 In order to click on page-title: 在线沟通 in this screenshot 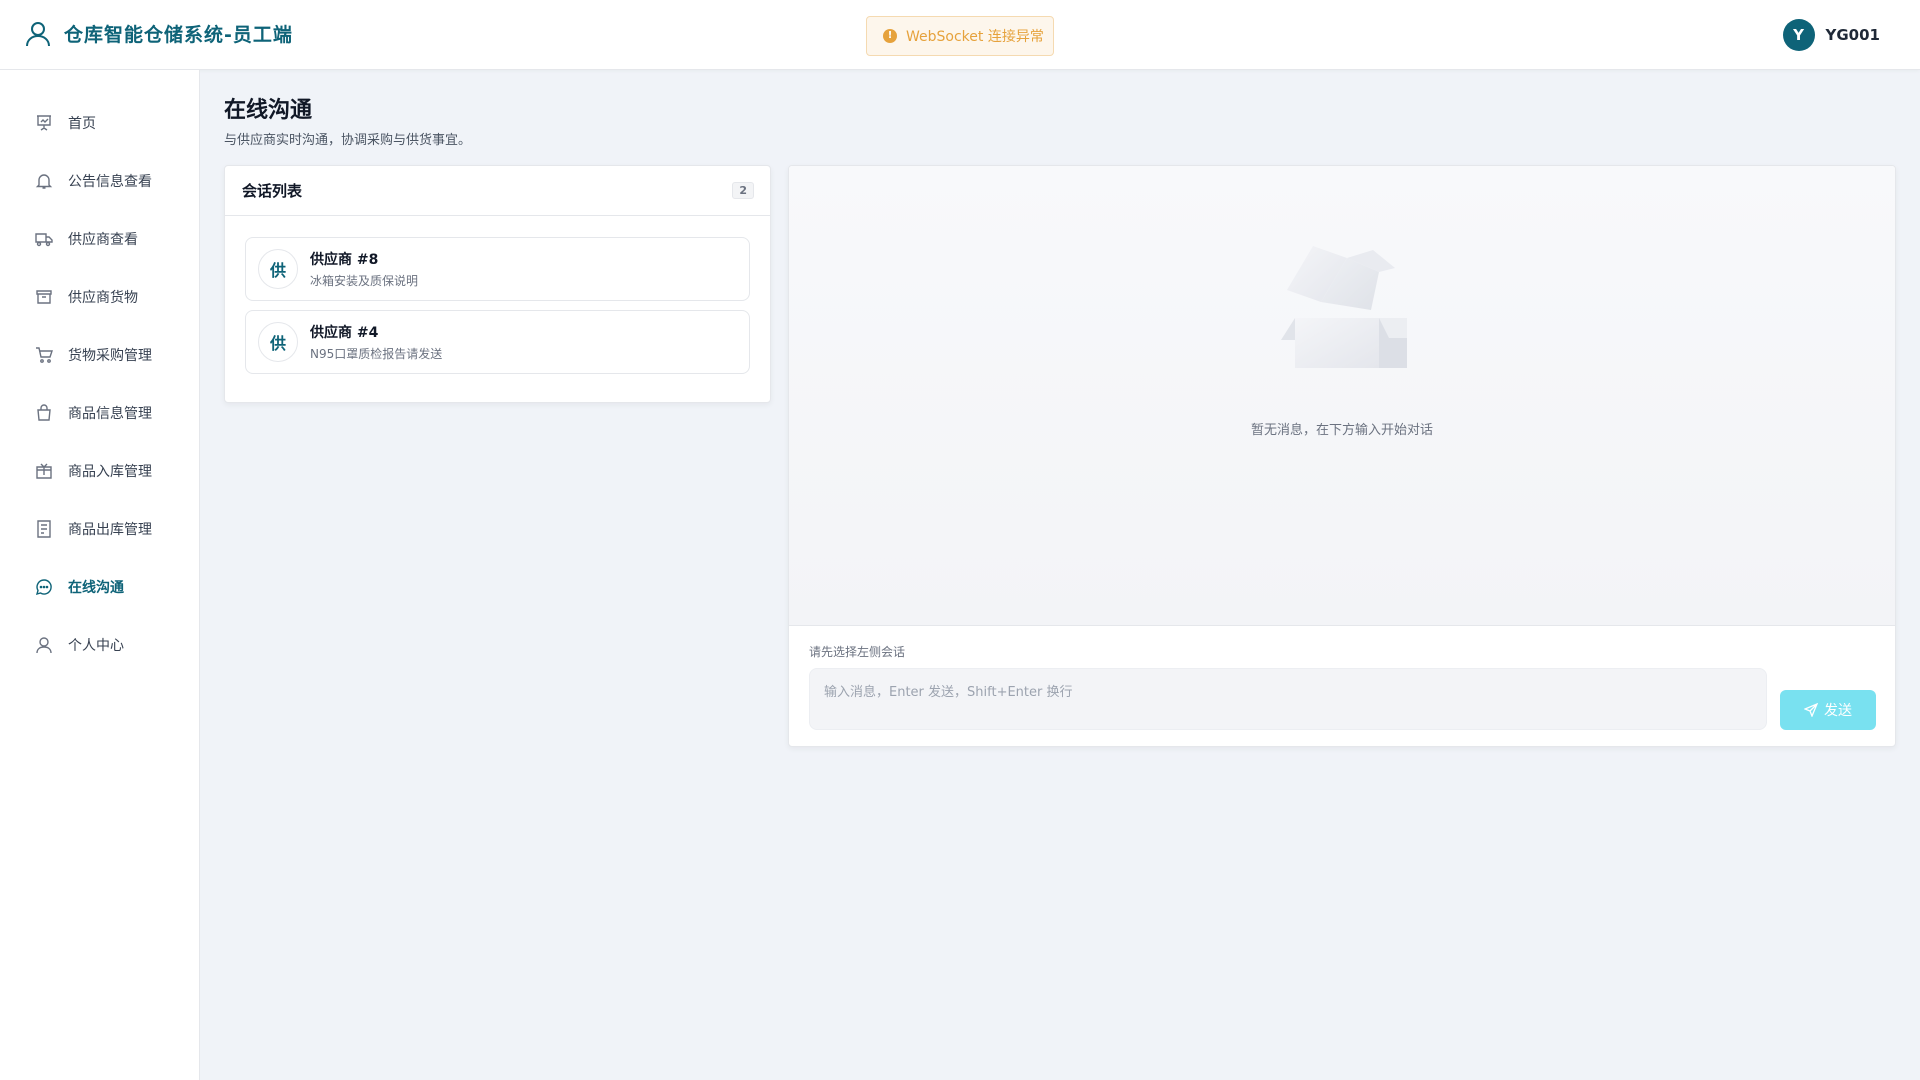, I will do `click(268, 110)`.